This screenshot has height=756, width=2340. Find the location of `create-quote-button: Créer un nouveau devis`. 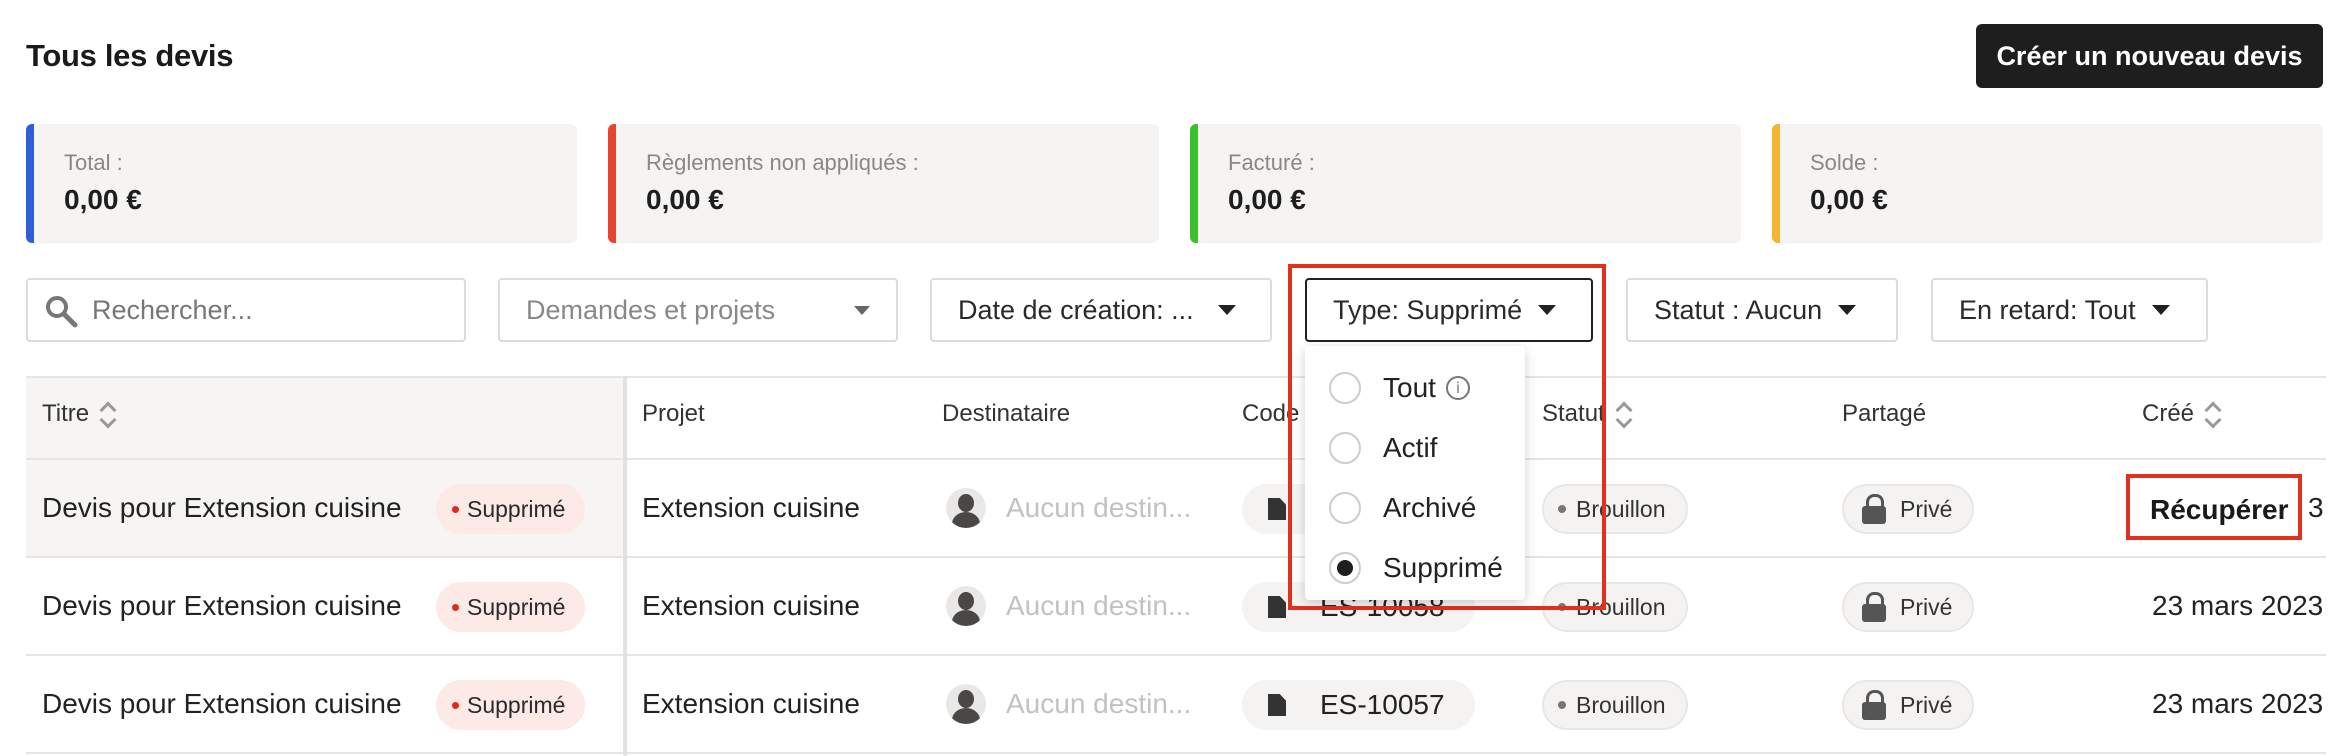

create-quote-button: Créer un nouveau devis is located at coordinates (2149, 56).